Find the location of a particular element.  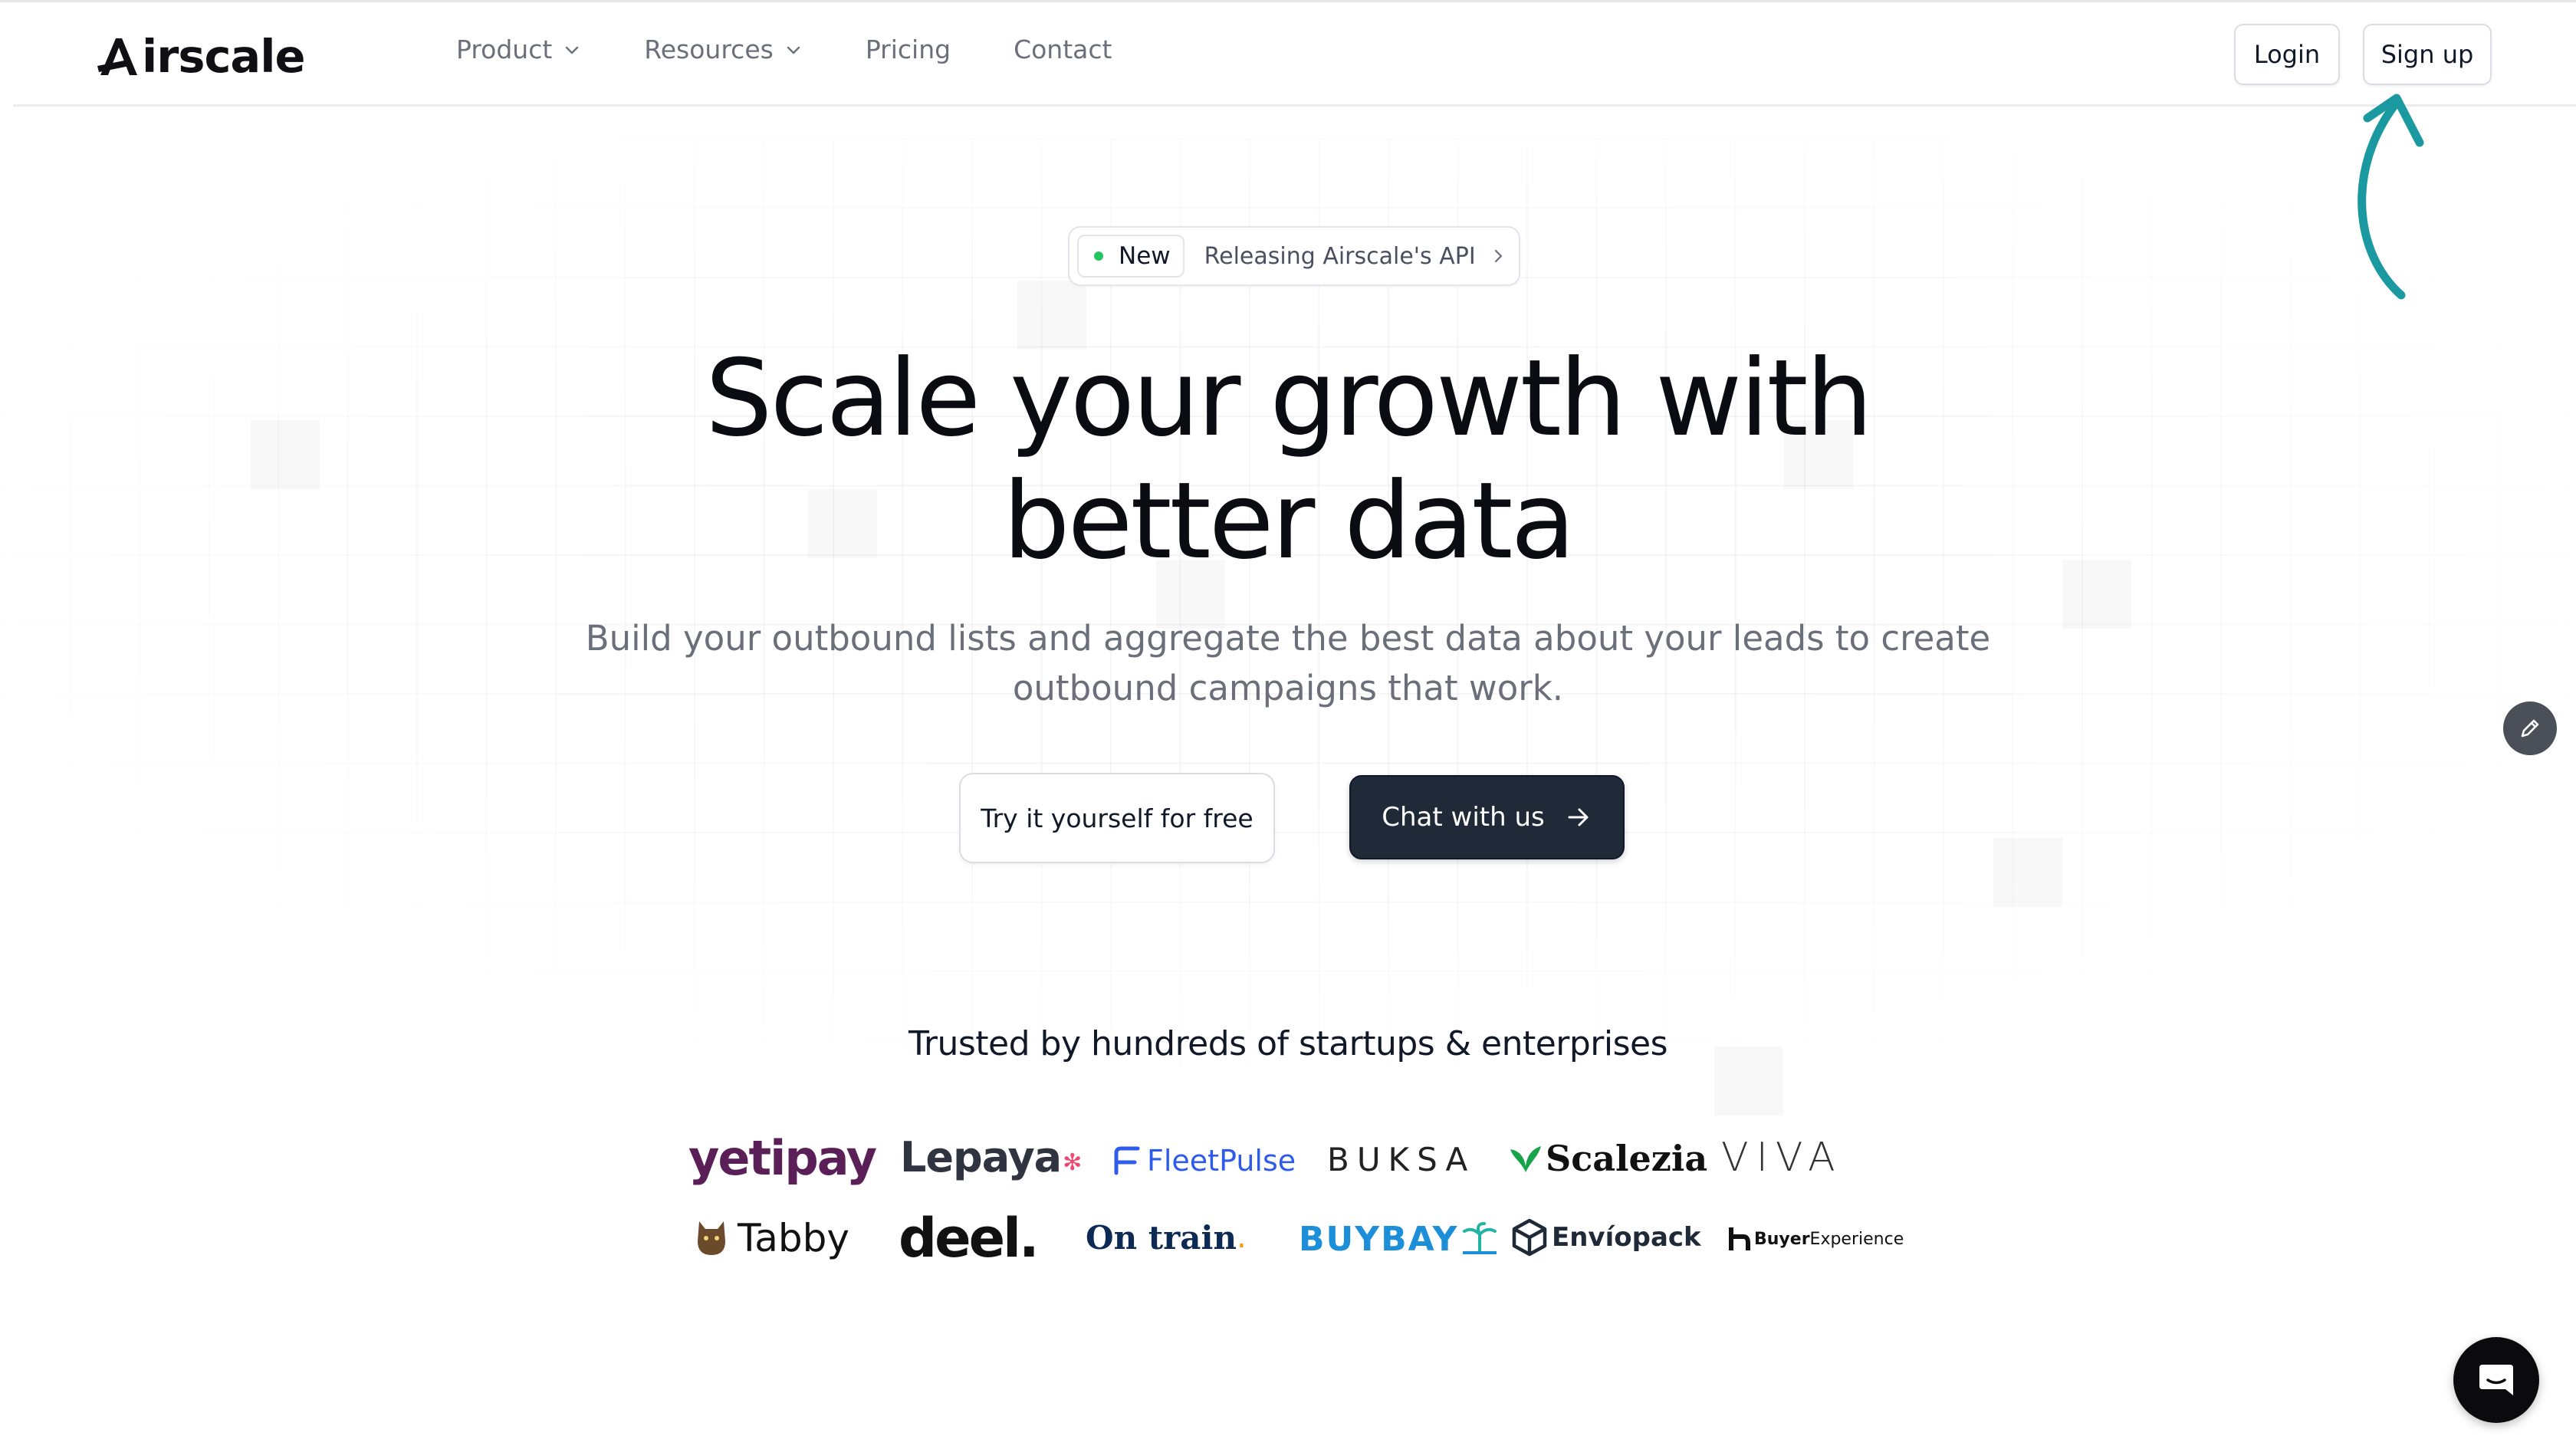

edit-button is located at coordinates (2530, 729).